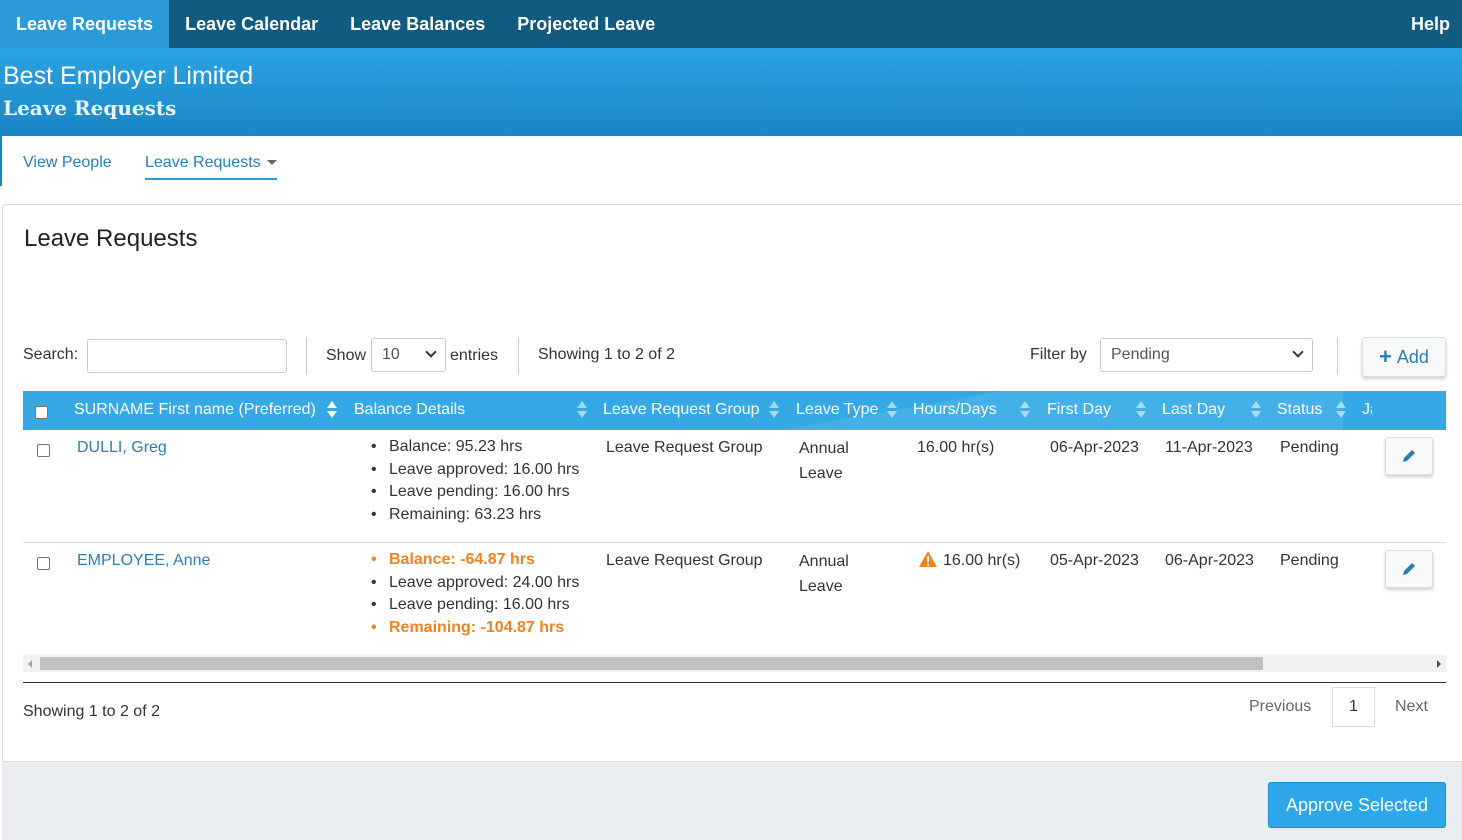 The width and height of the screenshot is (1462, 840). I want to click on search-input, so click(187, 356).